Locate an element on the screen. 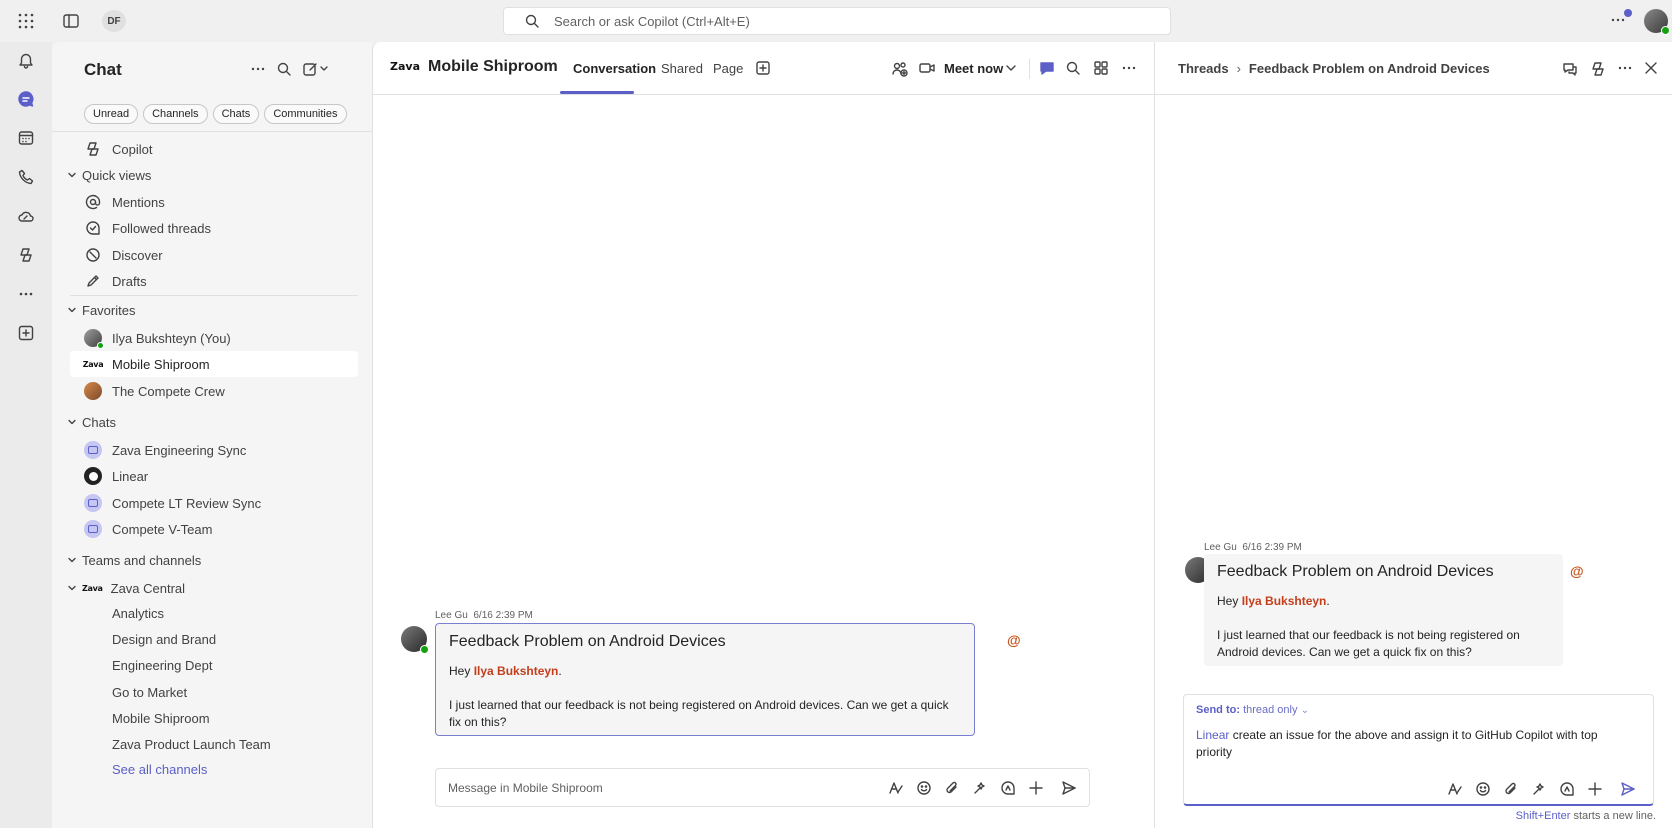 The height and width of the screenshot is (828, 1672). message-meta: Lee Gu 6/16 2:39 PM is located at coordinates (1253, 547).